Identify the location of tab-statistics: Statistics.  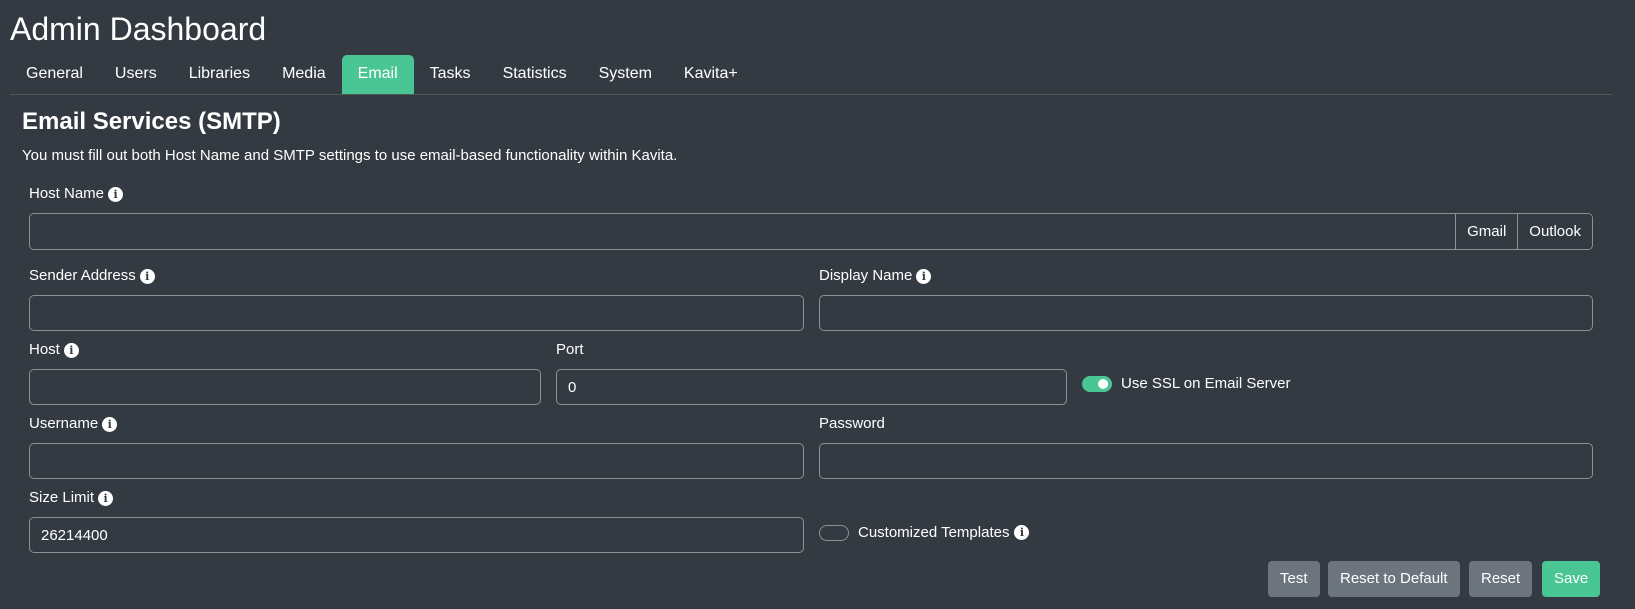
(535, 74).